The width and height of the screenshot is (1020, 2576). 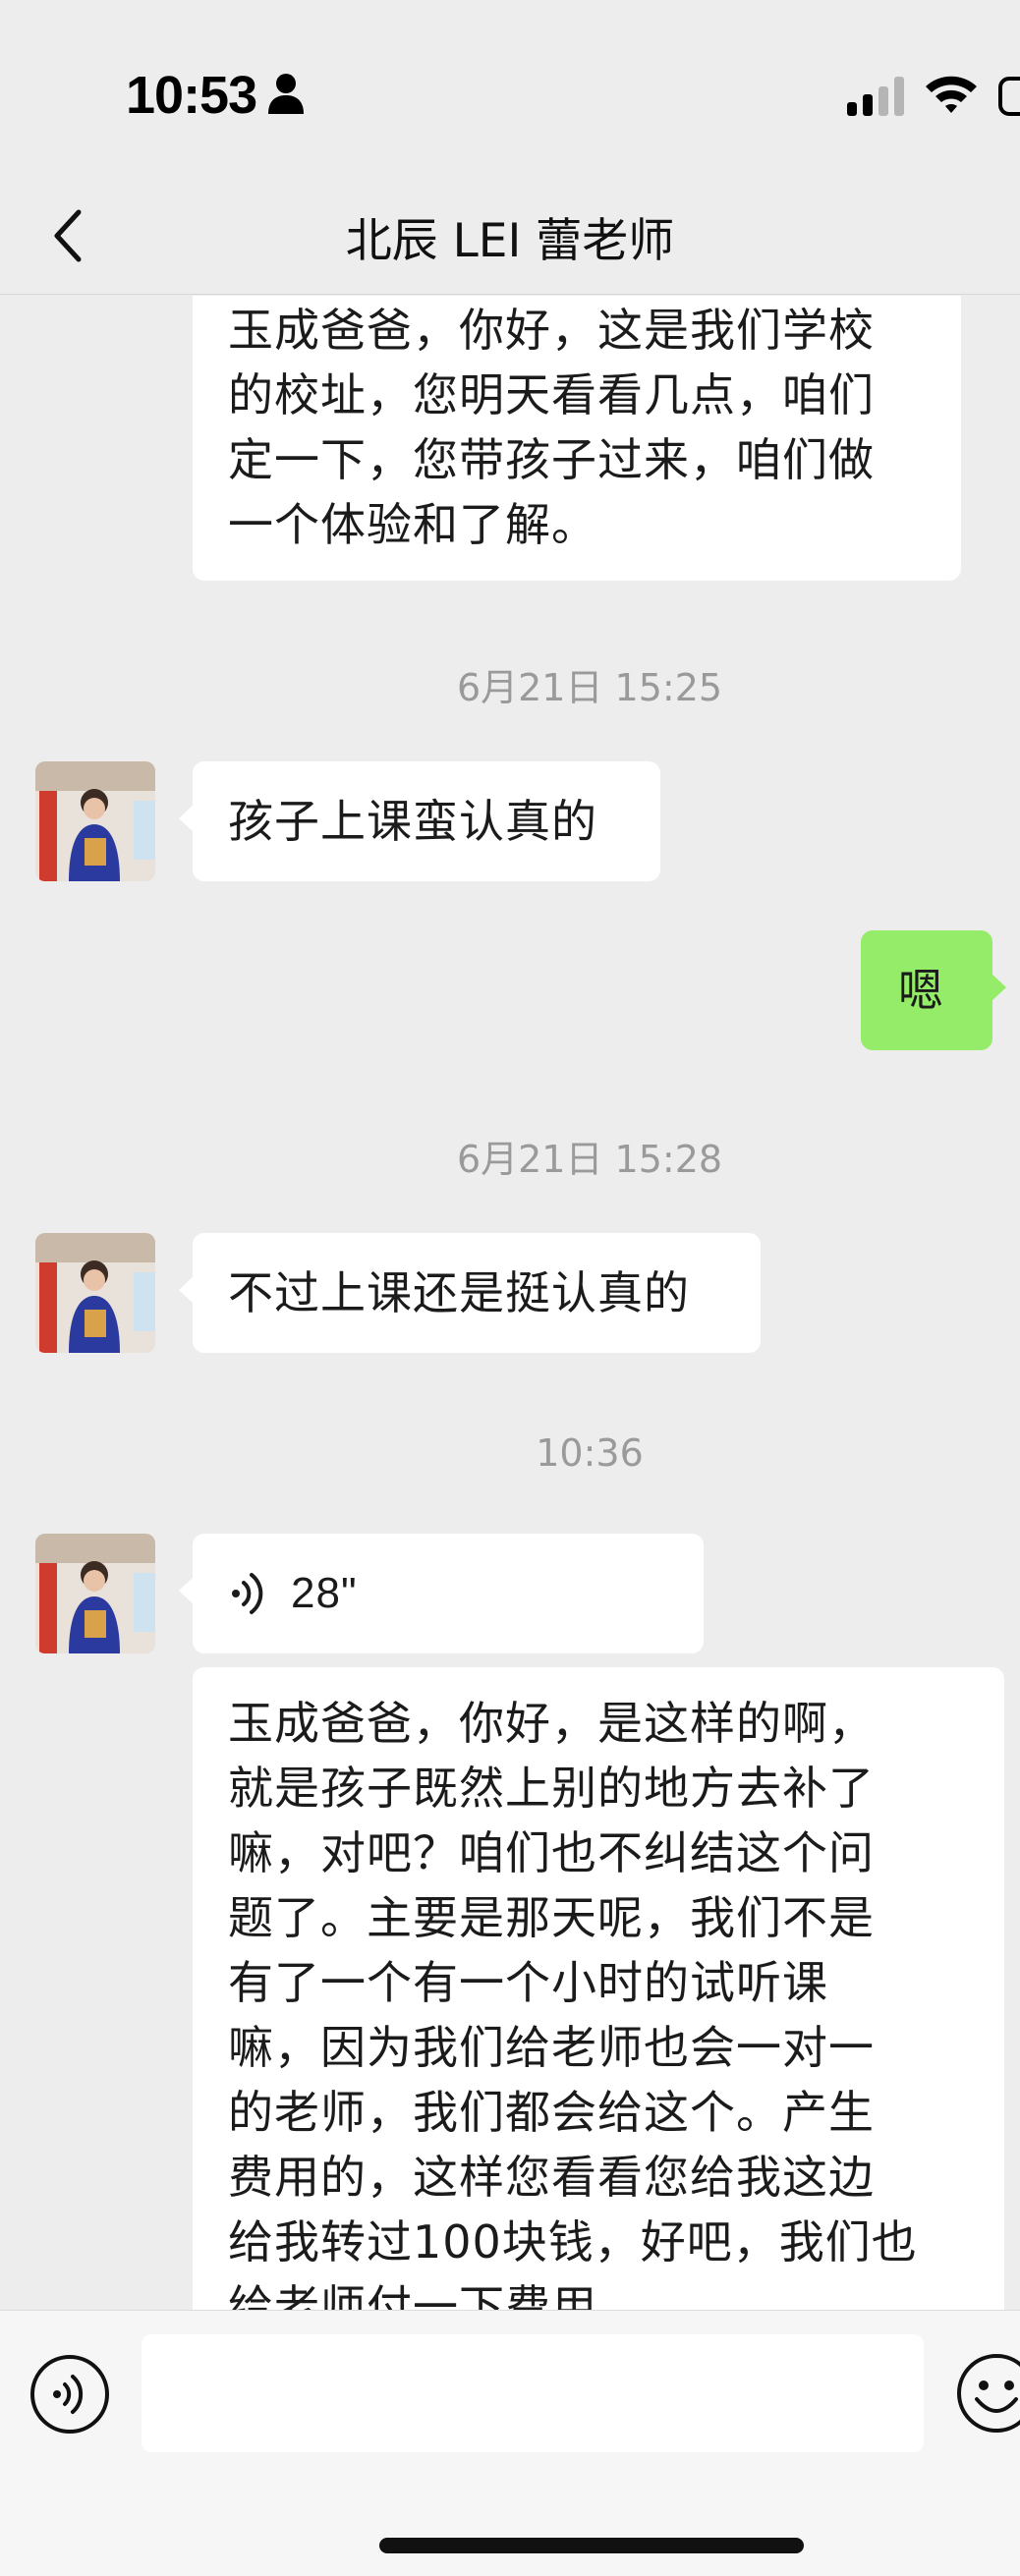 I want to click on status-bar: 10:53, so click(x=510, y=93).